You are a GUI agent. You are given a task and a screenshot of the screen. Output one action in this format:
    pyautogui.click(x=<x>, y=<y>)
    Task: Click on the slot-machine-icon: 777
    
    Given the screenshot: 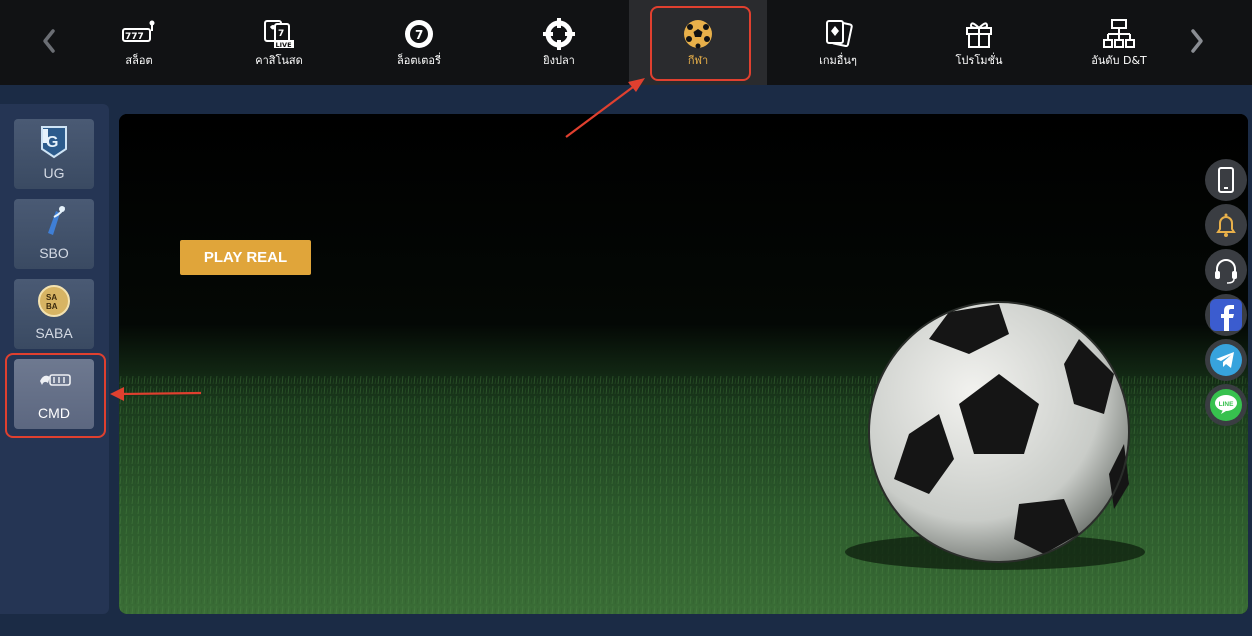 What is the action you would take?
    pyautogui.click(x=139, y=34)
    